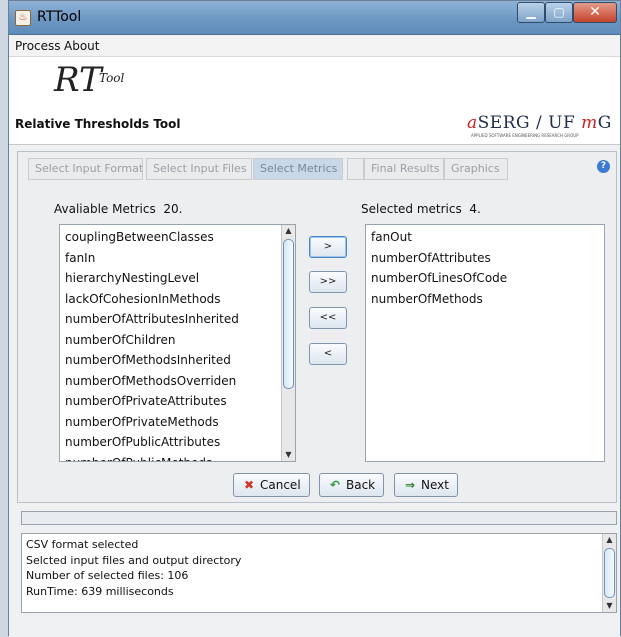 The width and height of the screenshot is (621, 637). What do you see at coordinates (404, 169) in the screenshot?
I see `tab-final-results: Final Results` at bounding box center [404, 169].